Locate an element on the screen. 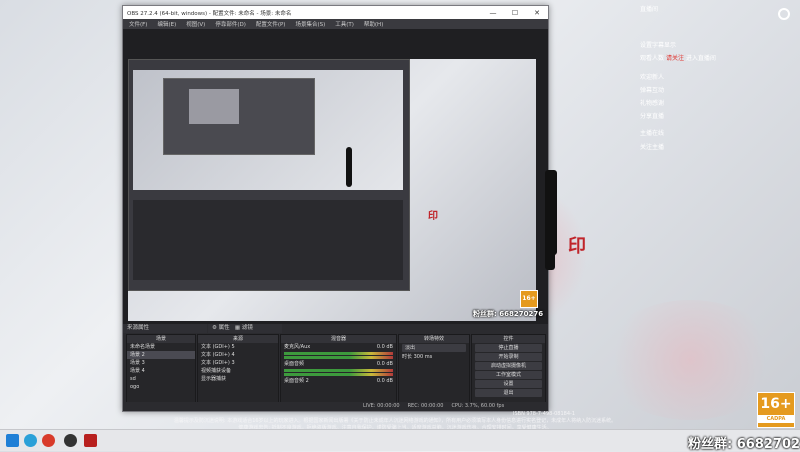  menu-file: 文件(F) is located at coordinates (138, 24).